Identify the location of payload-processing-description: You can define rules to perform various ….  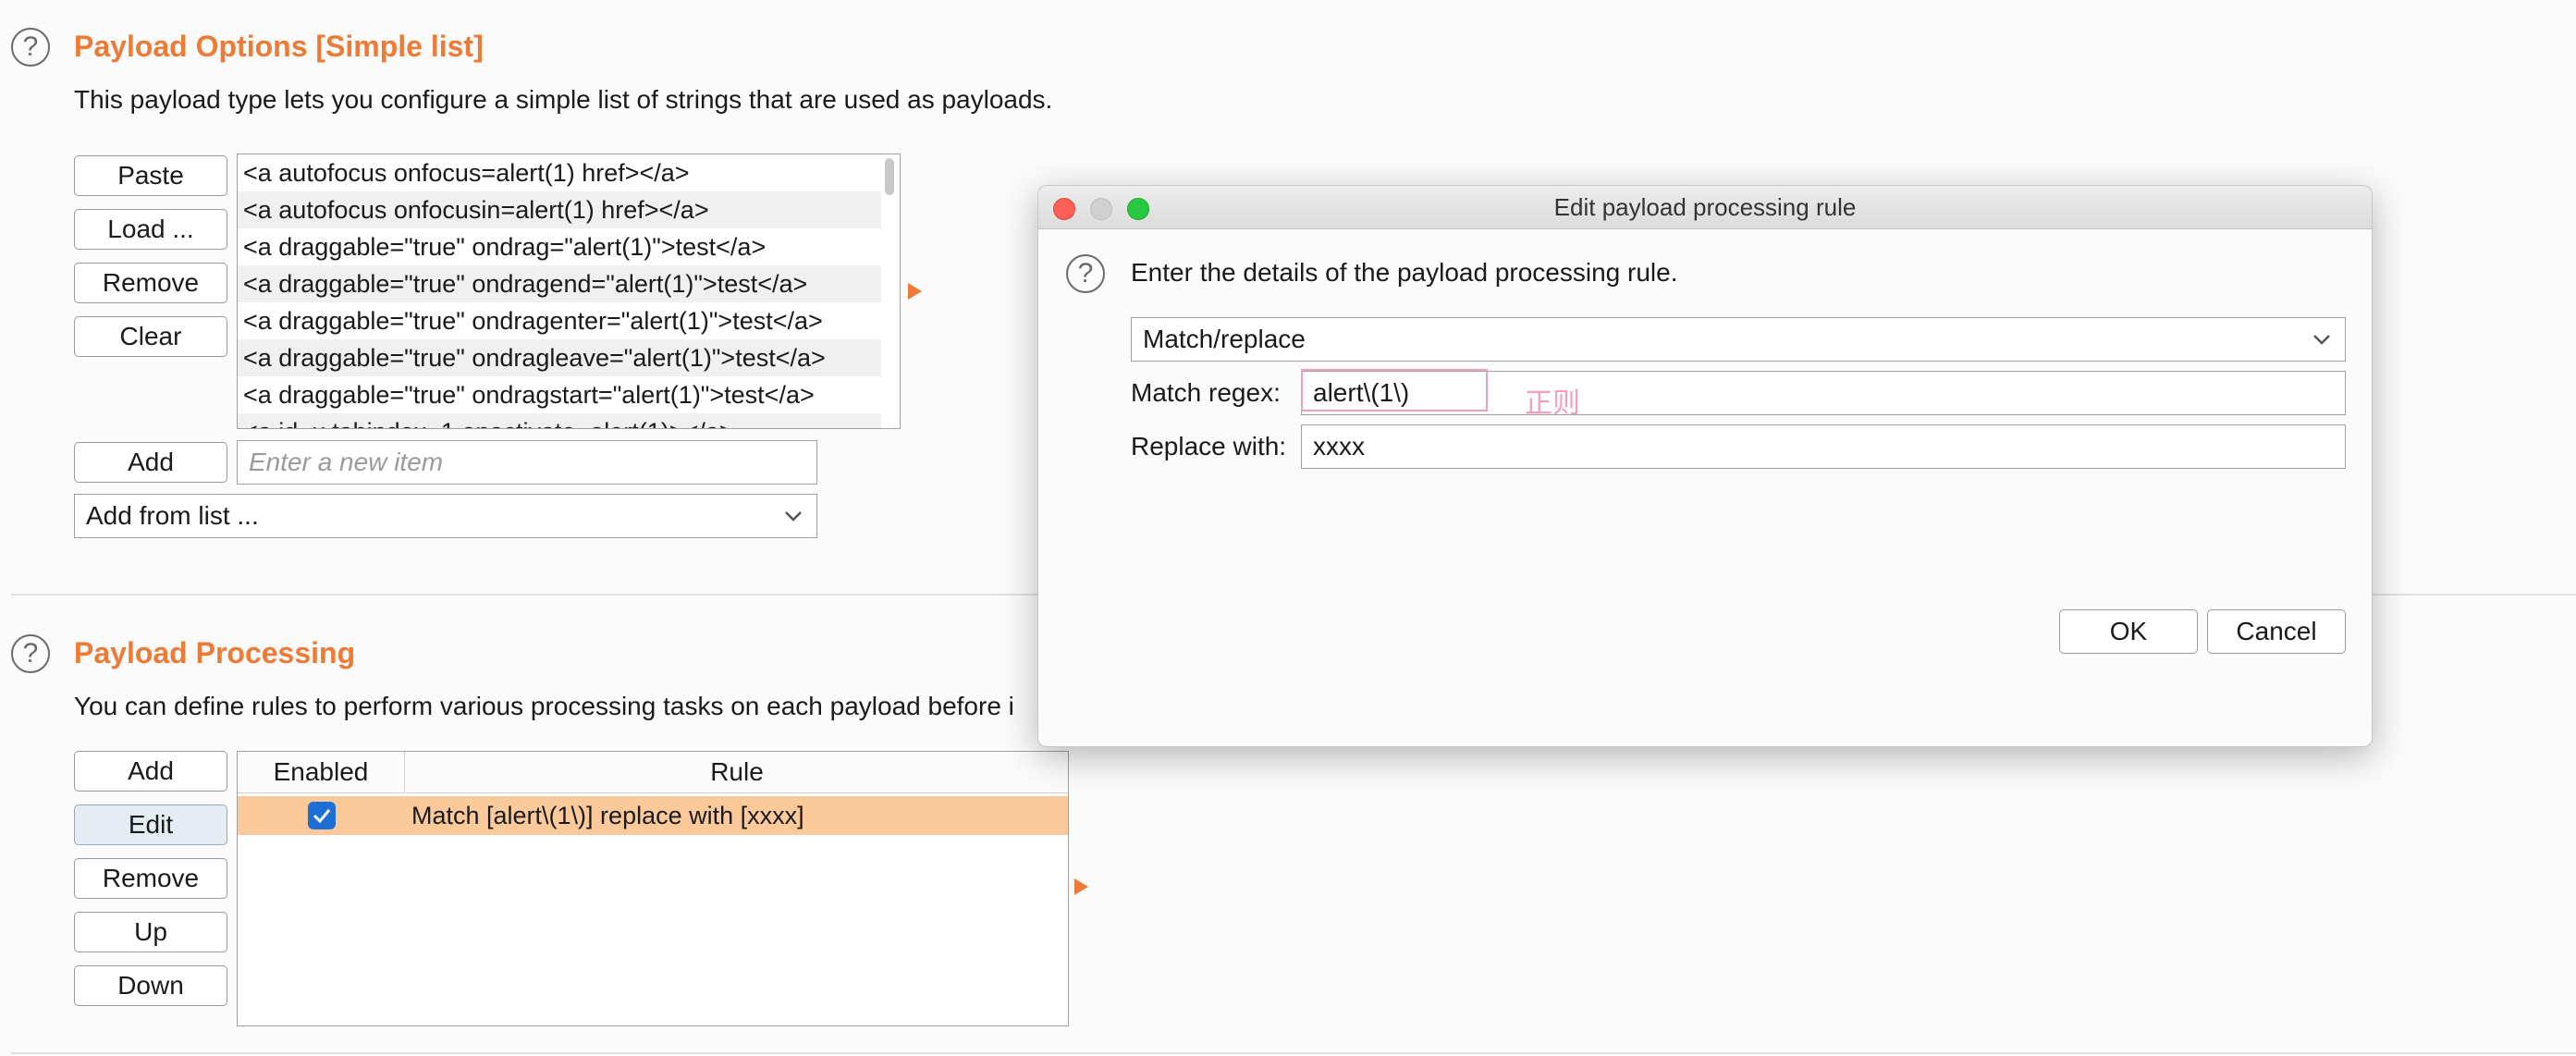
(544, 706).